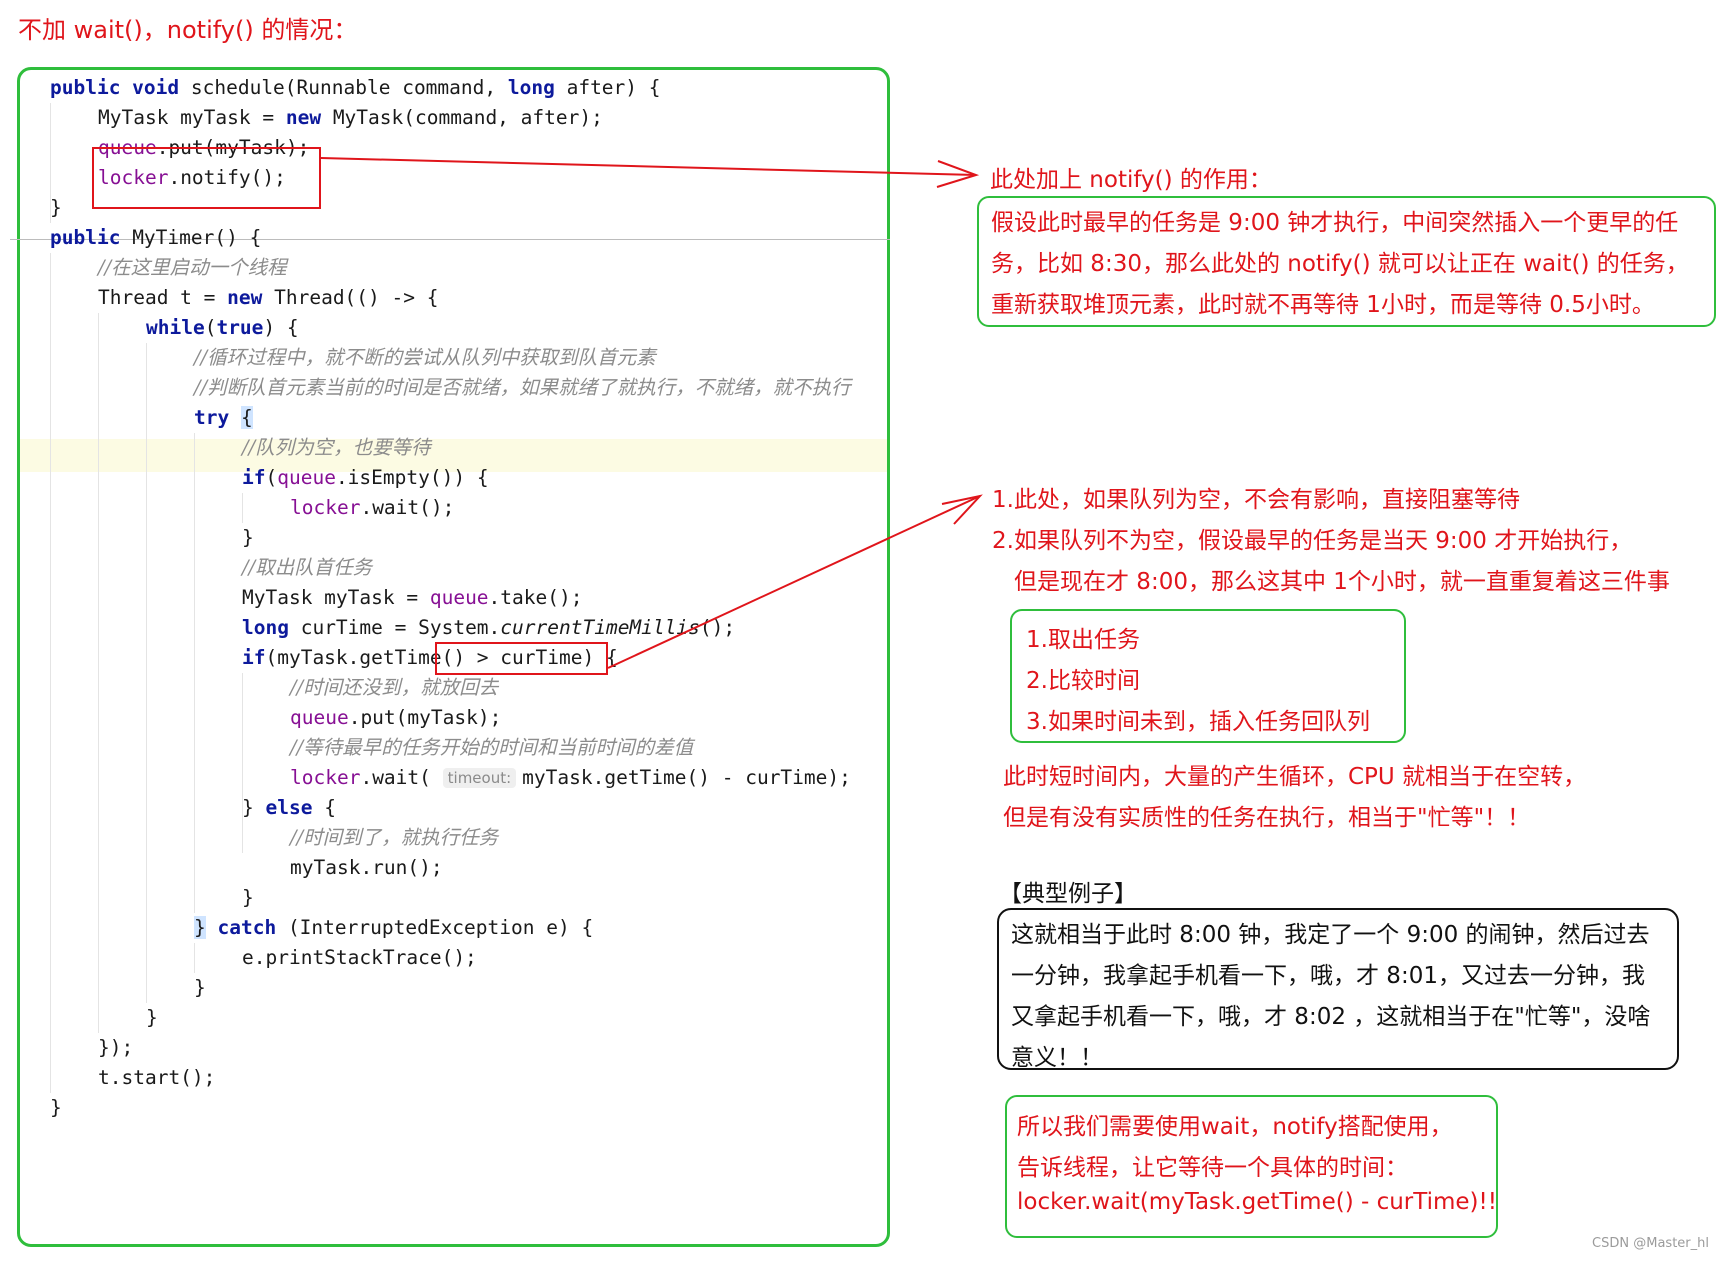  What do you see at coordinates (1323, 305) in the screenshot?
I see `notify-note-line: 重新获取堆顶元素，此时就不再等待 1小时，而是等待 0.5小时。` at bounding box center [1323, 305].